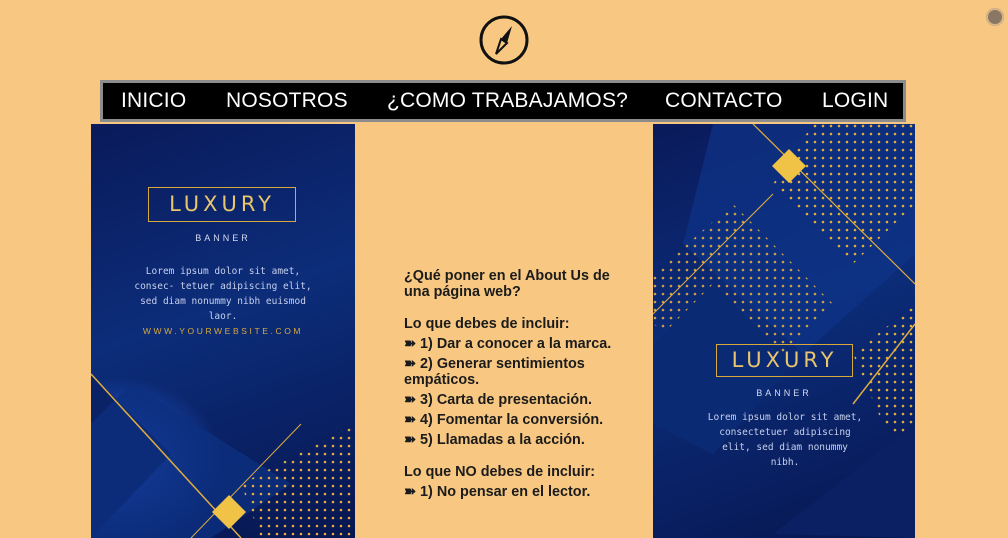 Image resolution: width=1008 pixels, height=538 pixels. Describe the element at coordinates (507, 101) in the screenshot. I see `nav-item-como-trabajamos: ¿COMO TRABAJAMOS?` at that location.